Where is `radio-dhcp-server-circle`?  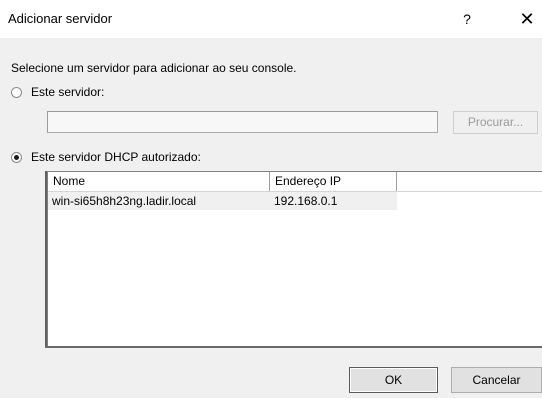 radio-dhcp-server-circle is located at coordinates (16, 157).